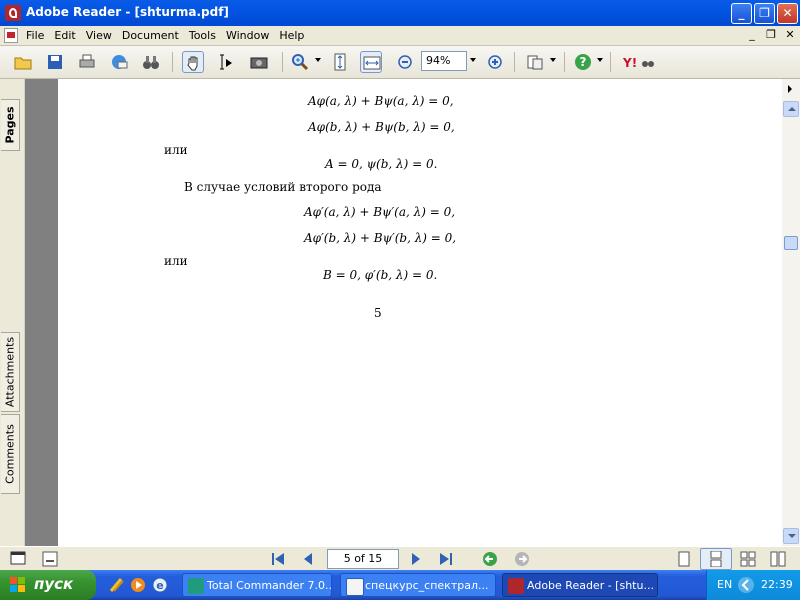  What do you see at coordinates (473, 60) in the screenshot?
I see `zoom-level-dropdown` at bounding box center [473, 60].